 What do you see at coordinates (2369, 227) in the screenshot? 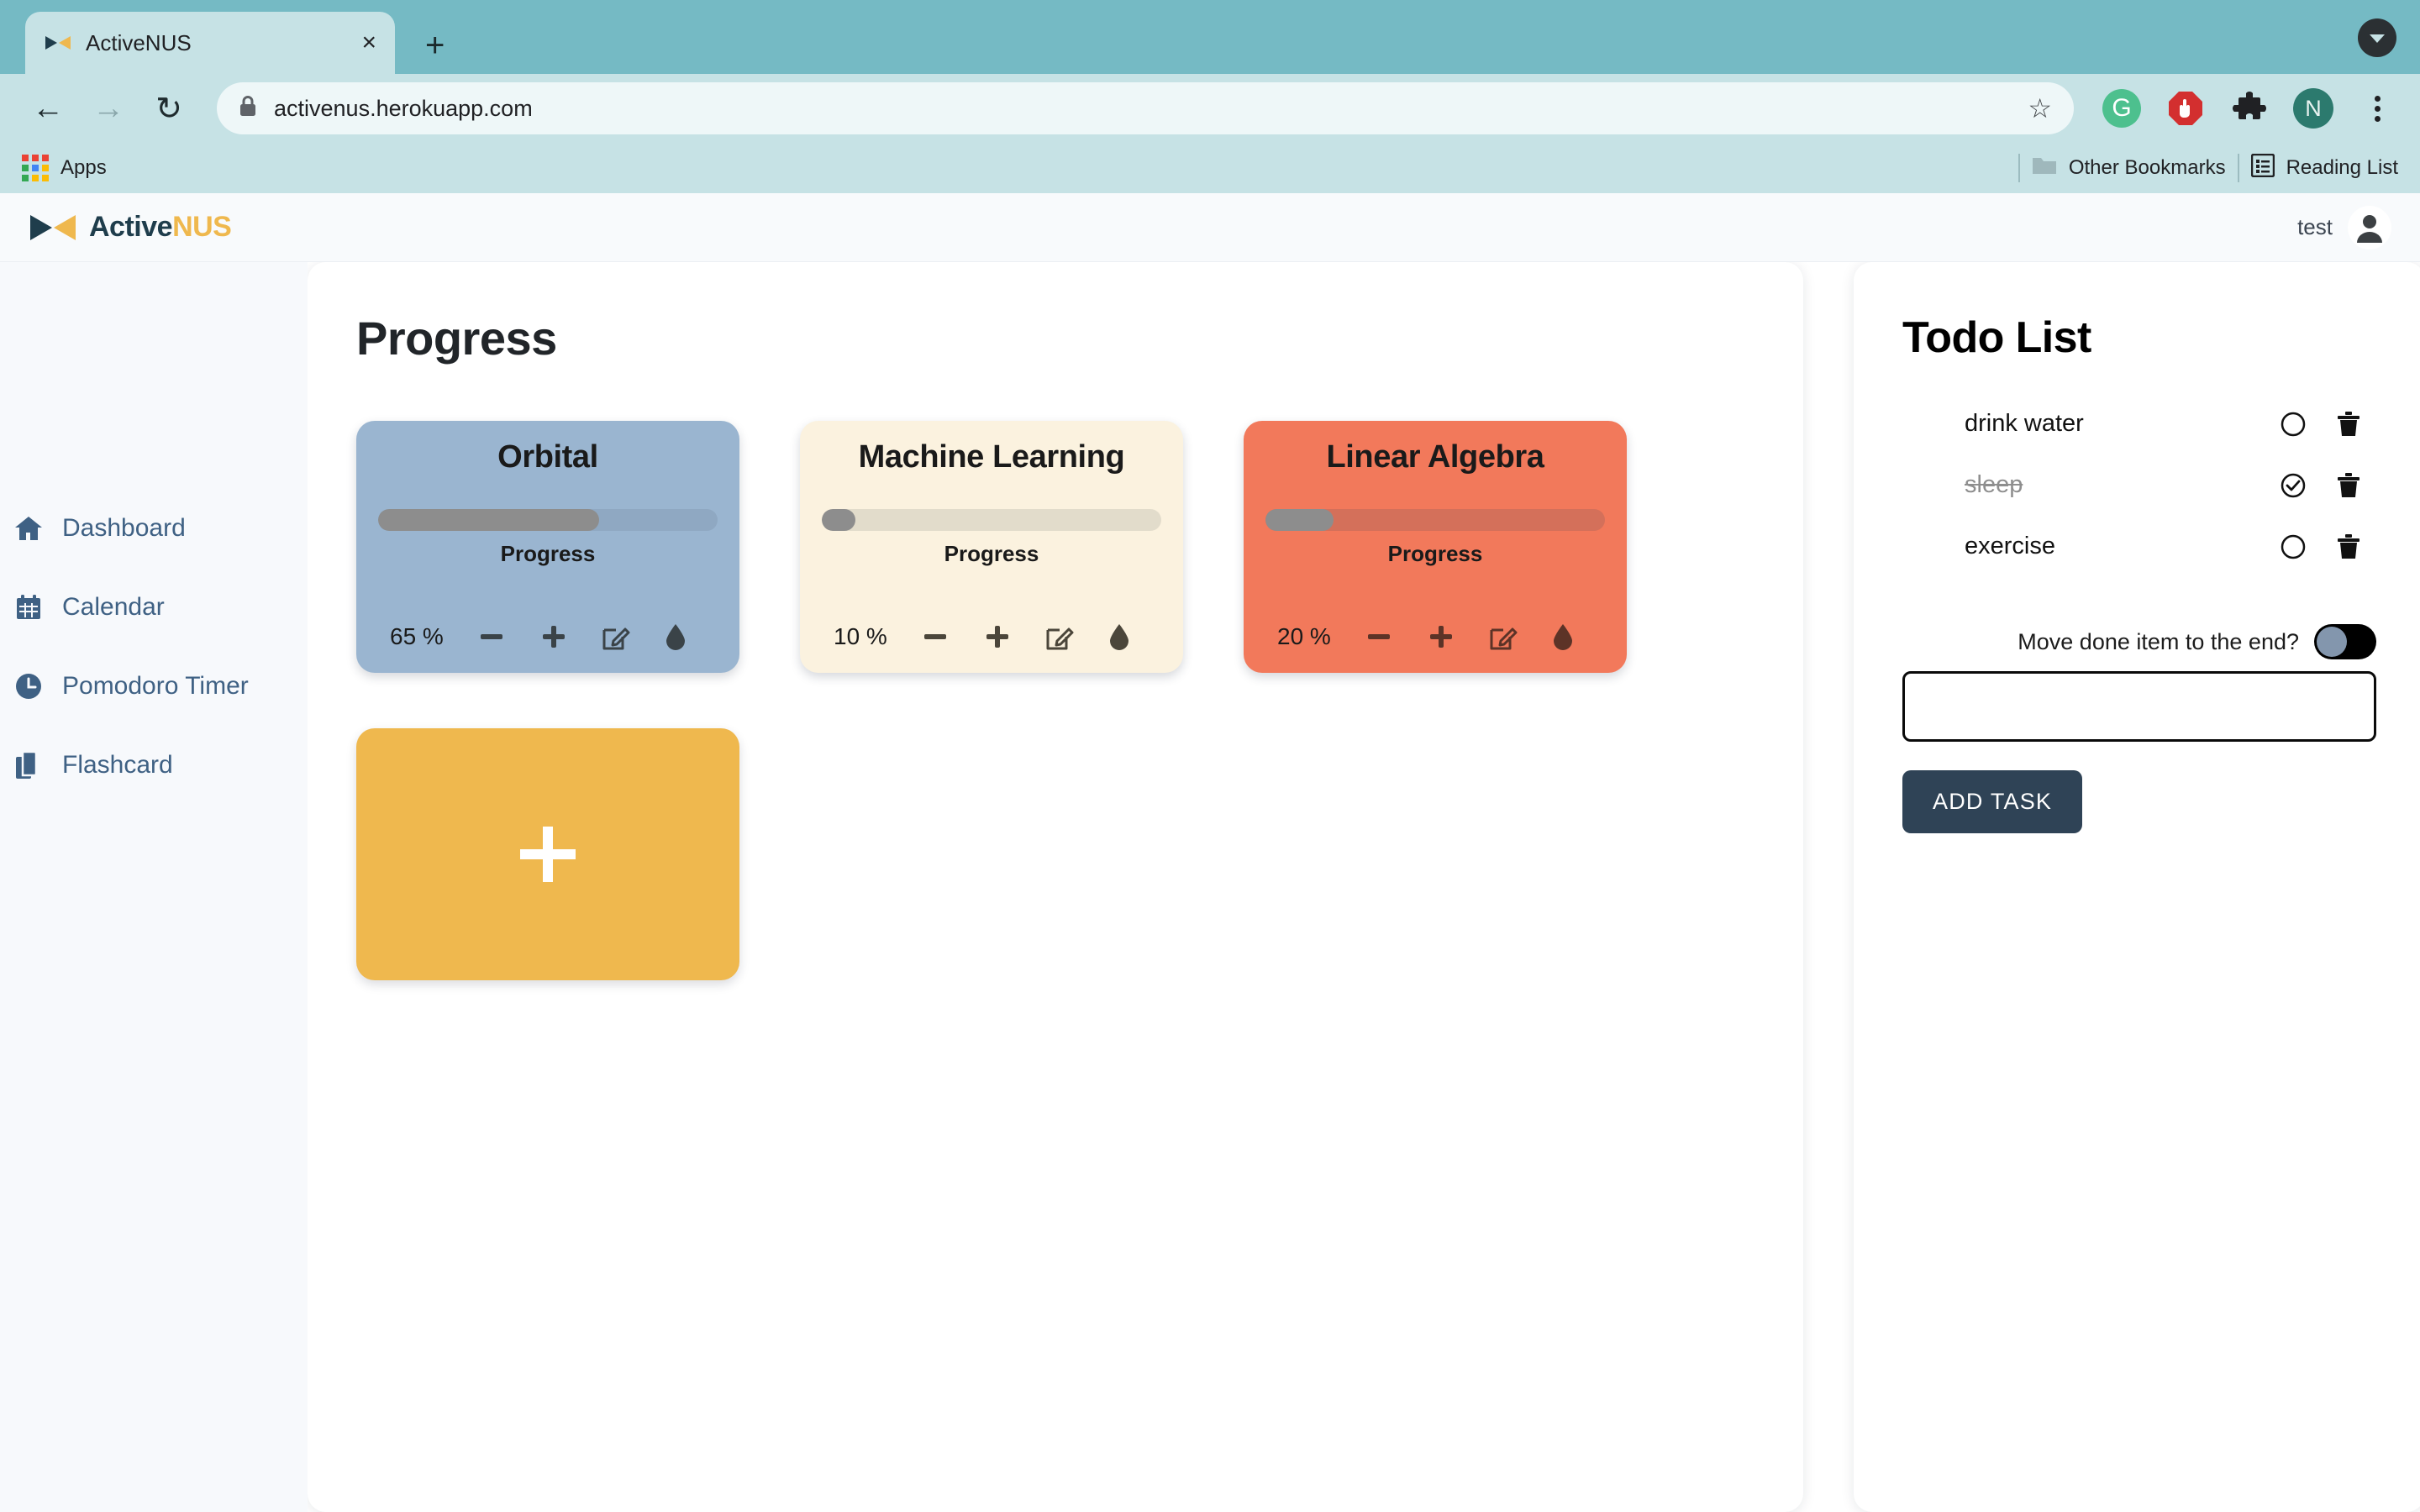
I see `user-avatar-icon` at bounding box center [2369, 227].